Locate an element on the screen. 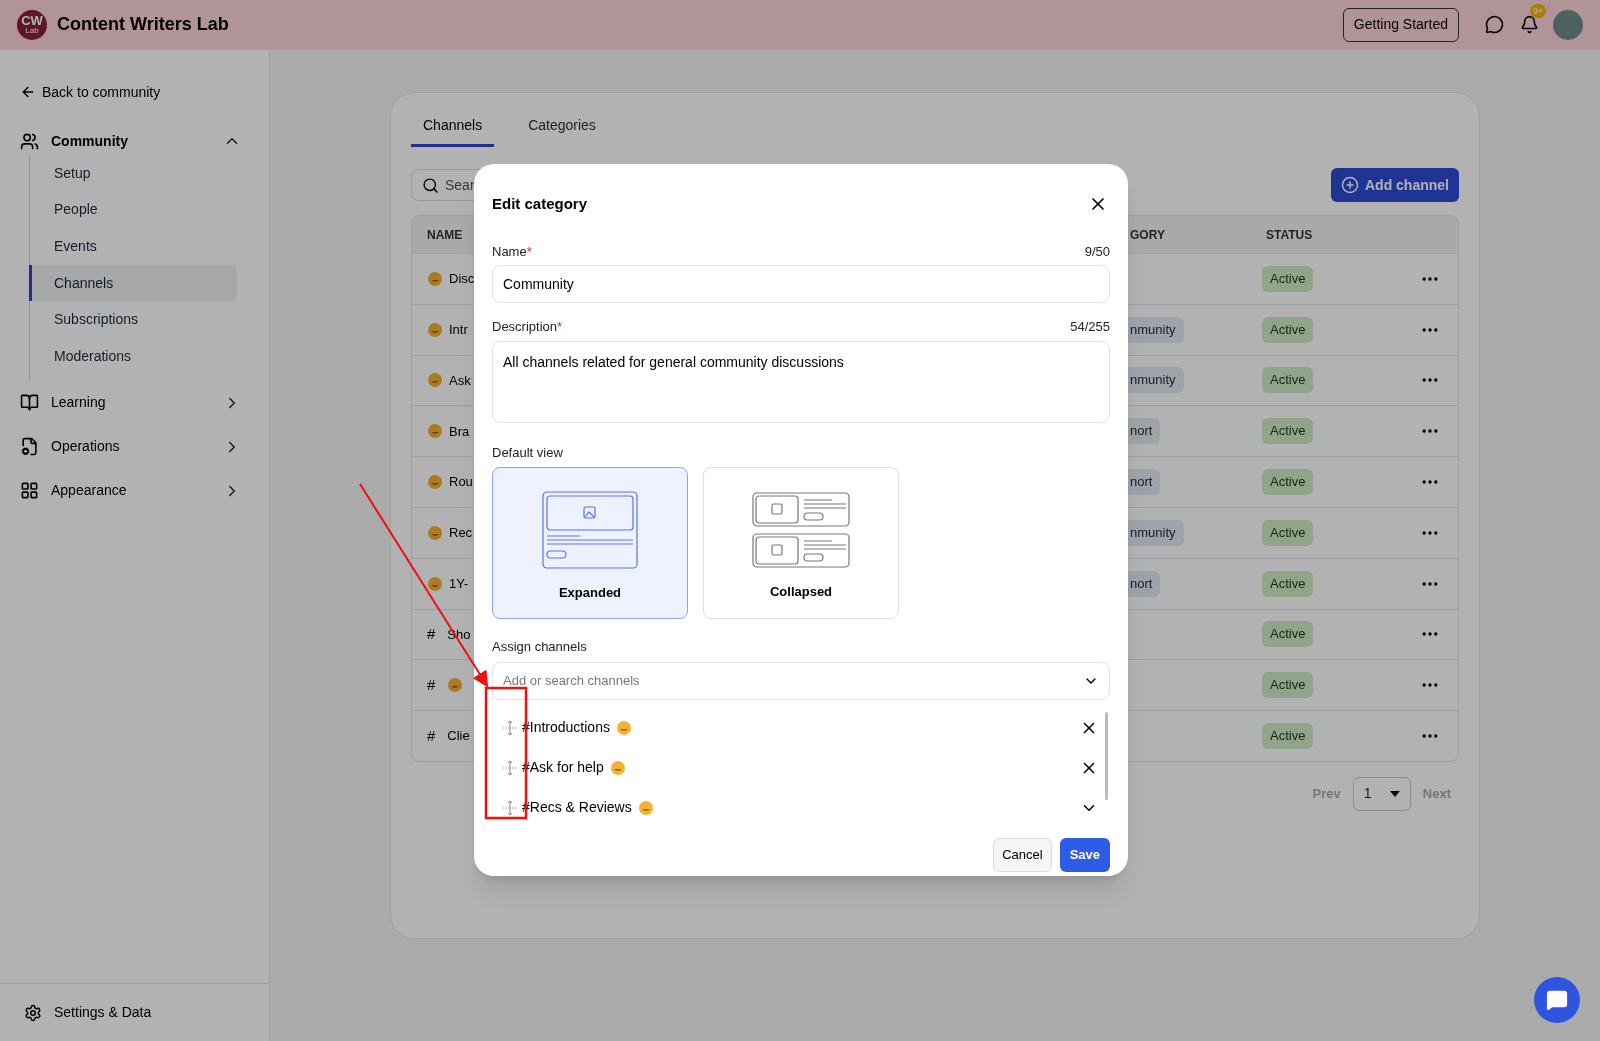 The image size is (1600, 1041). tab: Categories is located at coordinates (562, 131).